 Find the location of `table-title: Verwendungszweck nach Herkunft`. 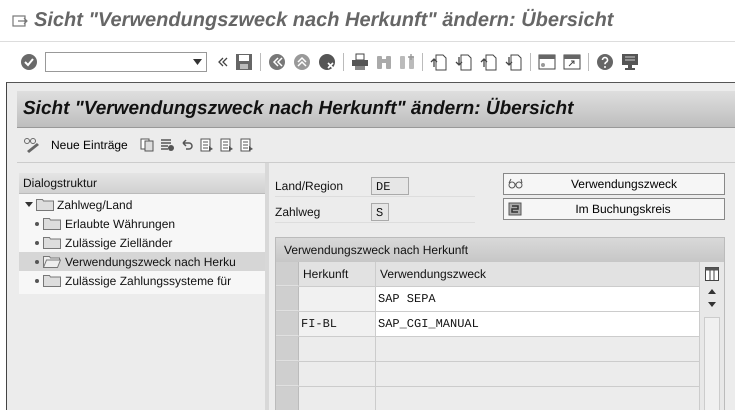

table-title: Verwendungszweck nach Herkunft is located at coordinates (500, 250).